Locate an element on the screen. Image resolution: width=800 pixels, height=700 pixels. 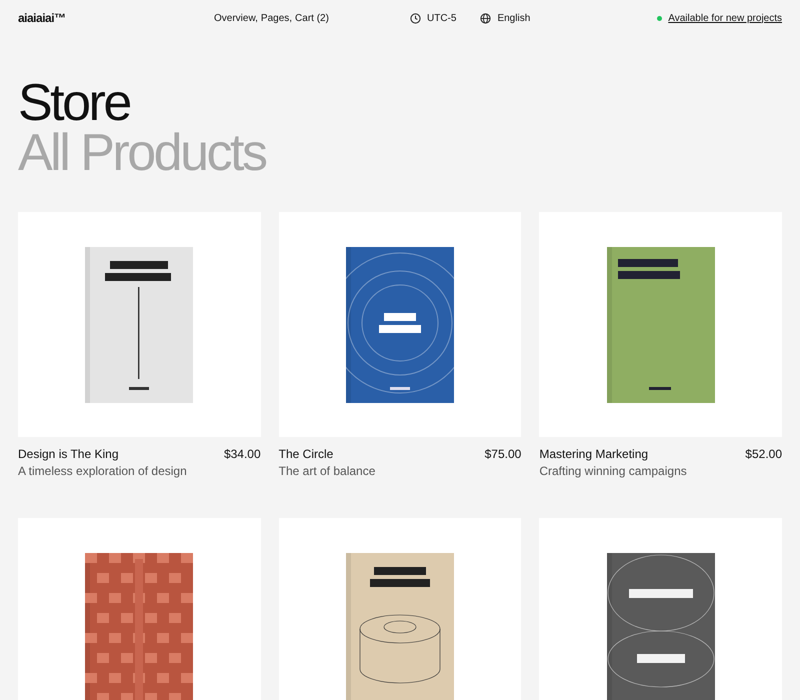
page-subtitle: All Products is located at coordinates (142, 153).